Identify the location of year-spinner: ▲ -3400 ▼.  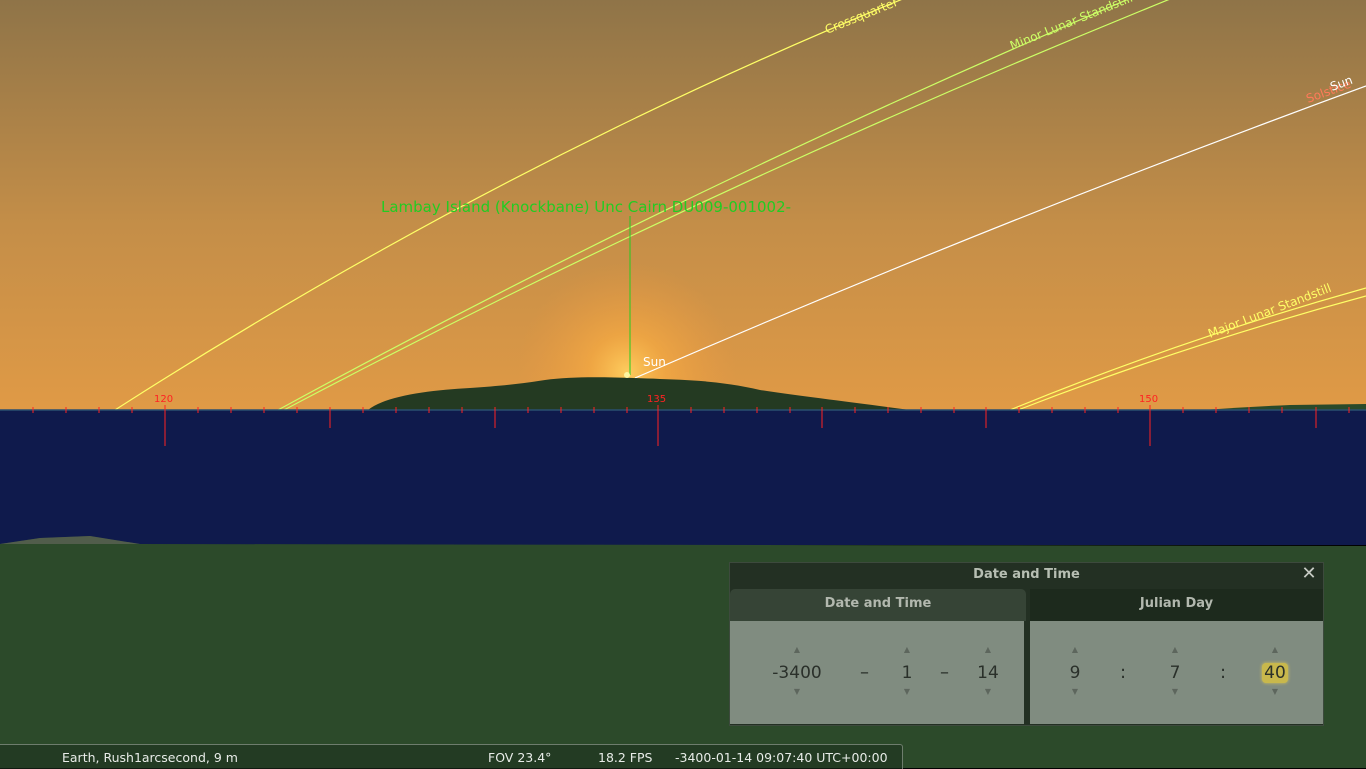
(797, 672).